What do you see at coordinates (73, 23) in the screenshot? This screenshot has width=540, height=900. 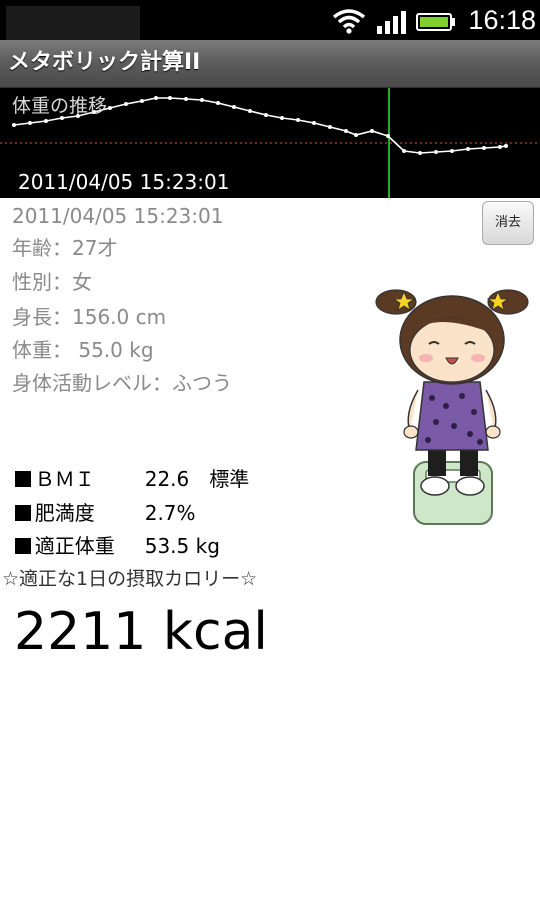 I see `notification-area` at bounding box center [73, 23].